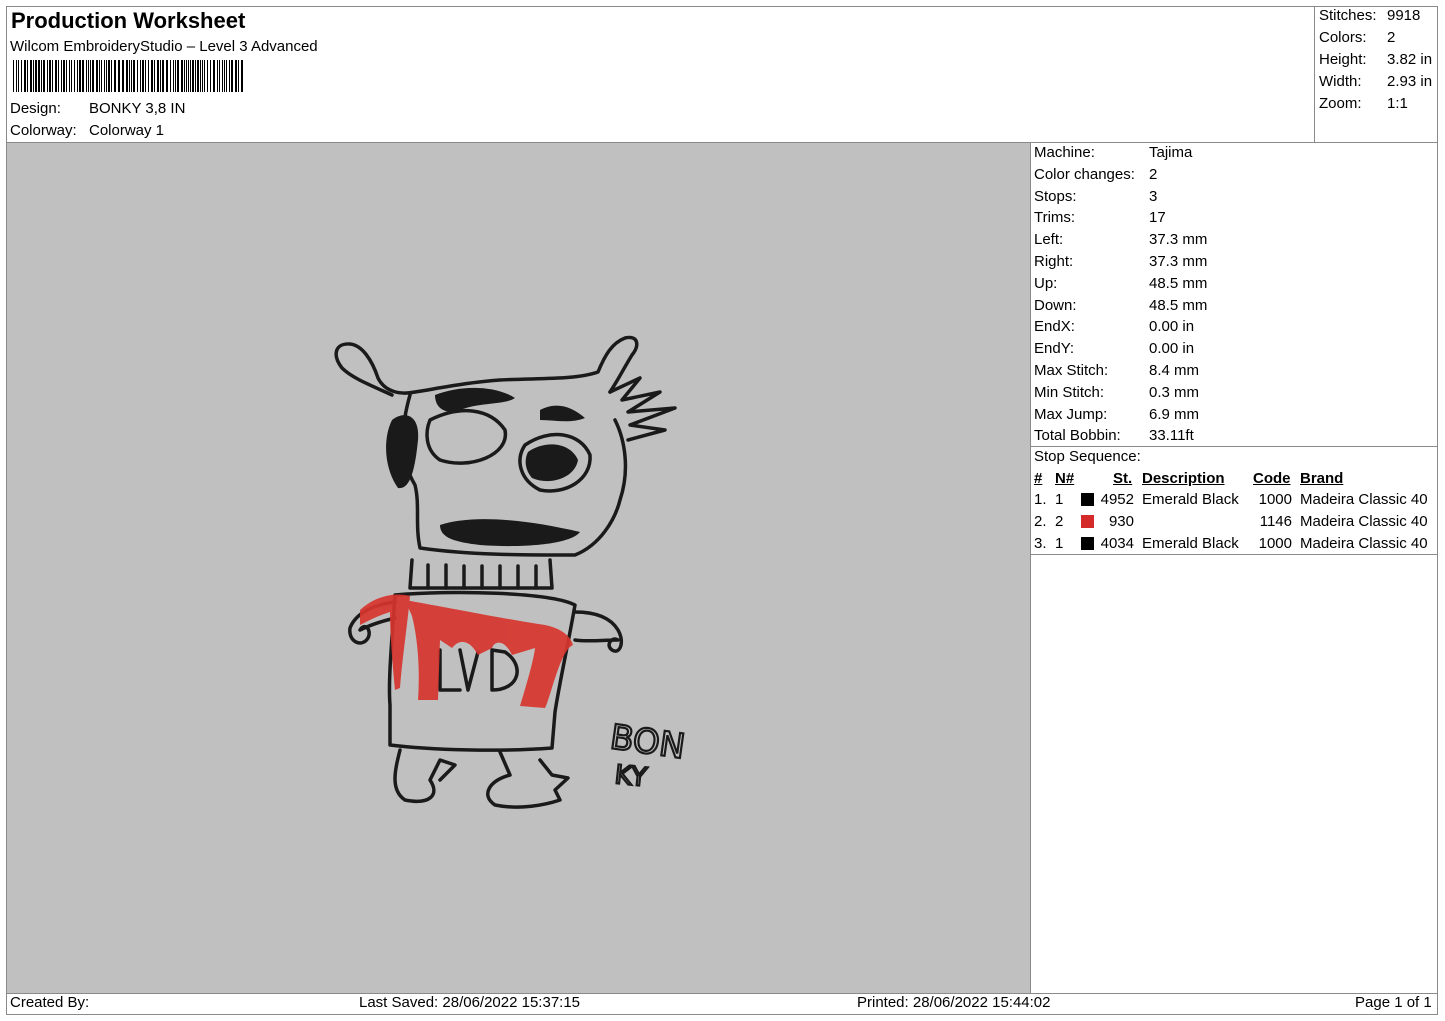 The height and width of the screenshot is (1021, 1445). What do you see at coordinates (402, 452) in the screenshot?
I see `left-cheek-fill` at bounding box center [402, 452].